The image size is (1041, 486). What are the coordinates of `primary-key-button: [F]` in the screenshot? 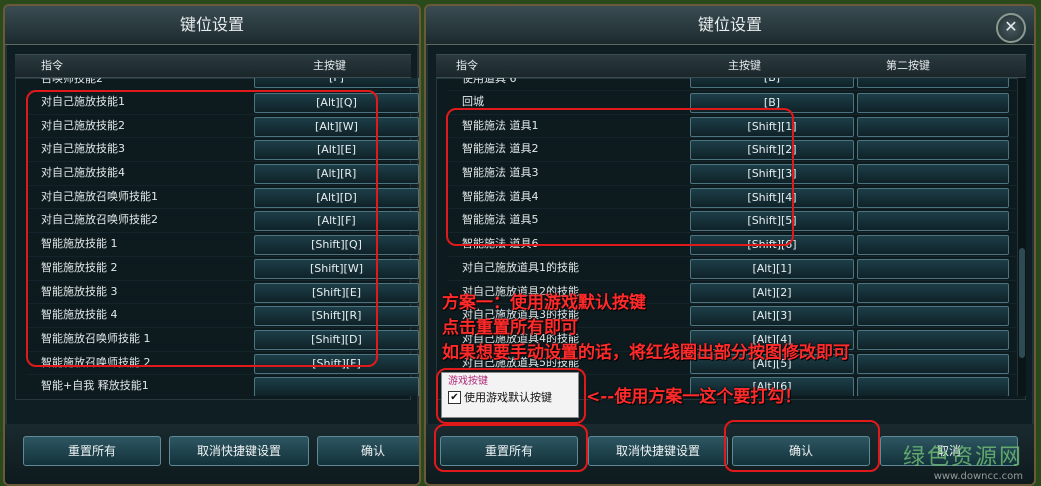 It's located at (336, 83).